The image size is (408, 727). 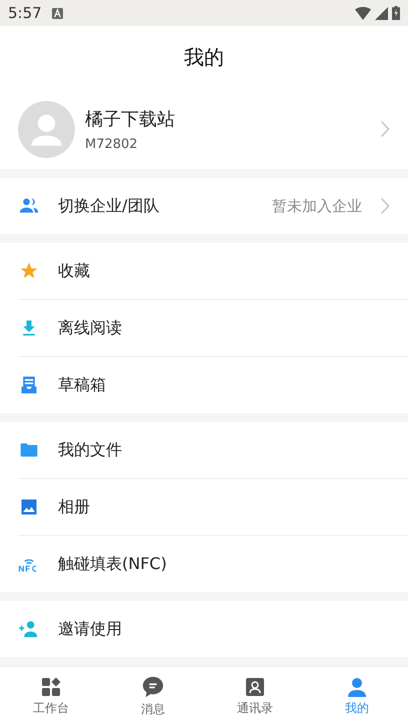 I want to click on user-name: 橘子下载站, so click(x=130, y=119).